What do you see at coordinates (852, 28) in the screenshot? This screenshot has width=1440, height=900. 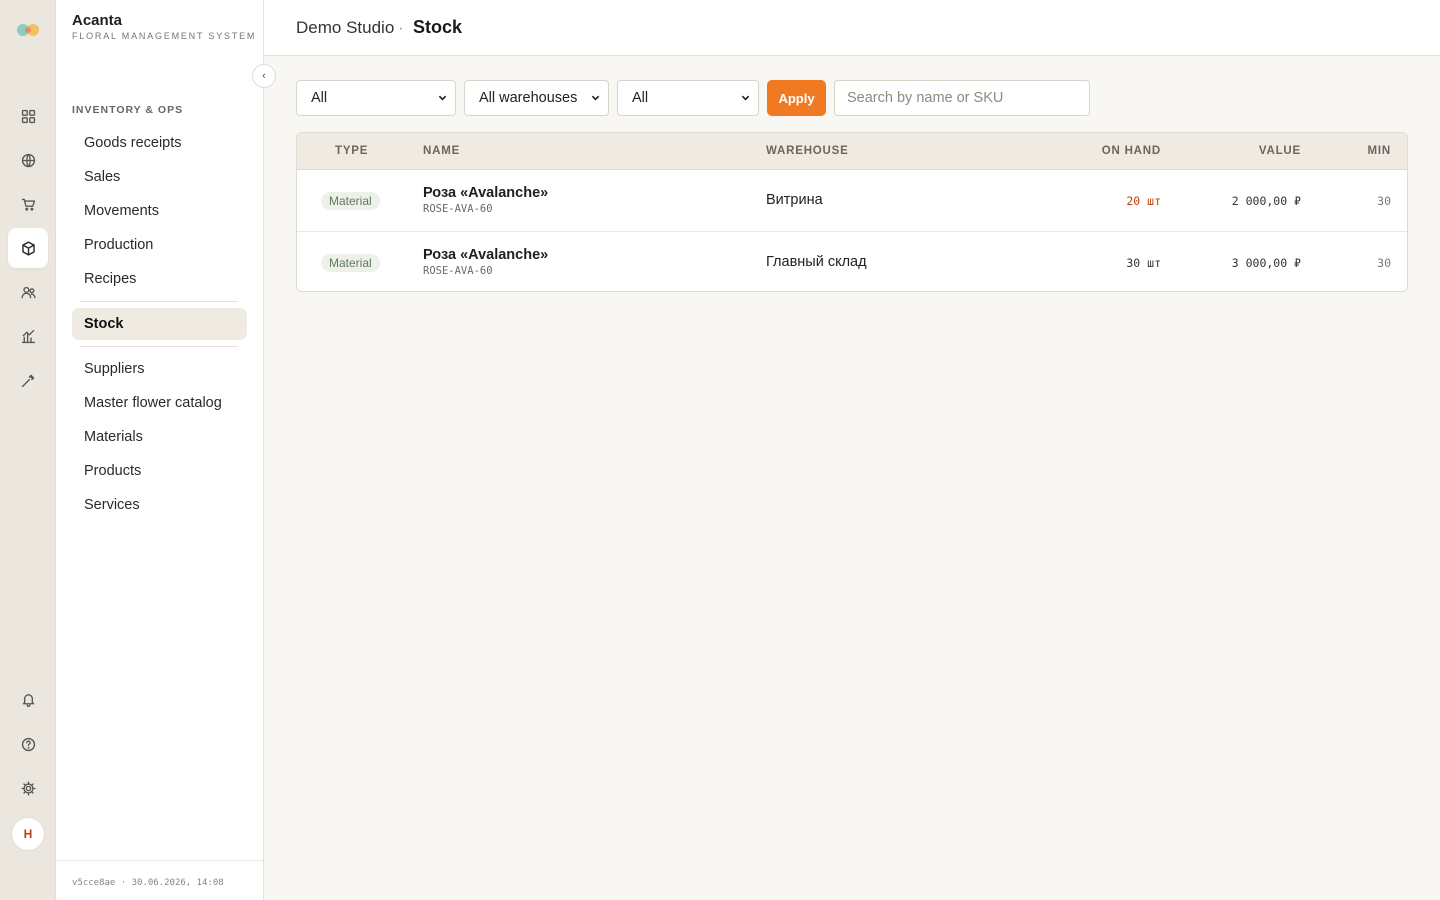 I see `page-header: Demo Studio · Stock` at bounding box center [852, 28].